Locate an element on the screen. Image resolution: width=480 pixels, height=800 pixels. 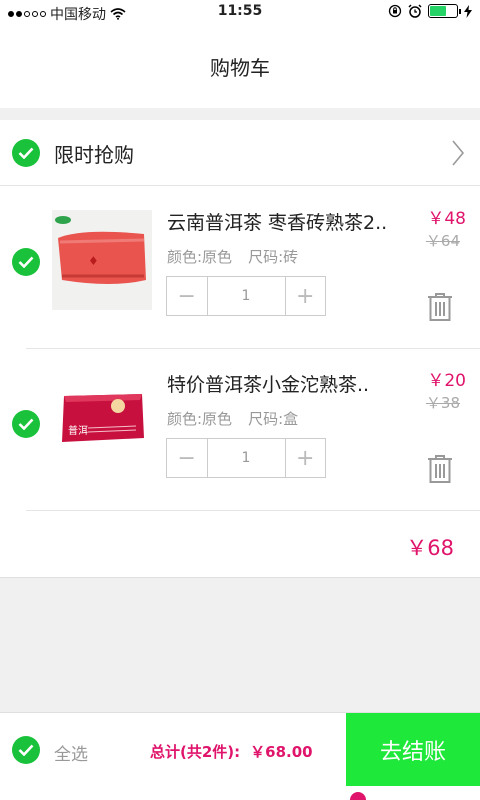
product-image: ♦ is located at coordinates (102, 260).